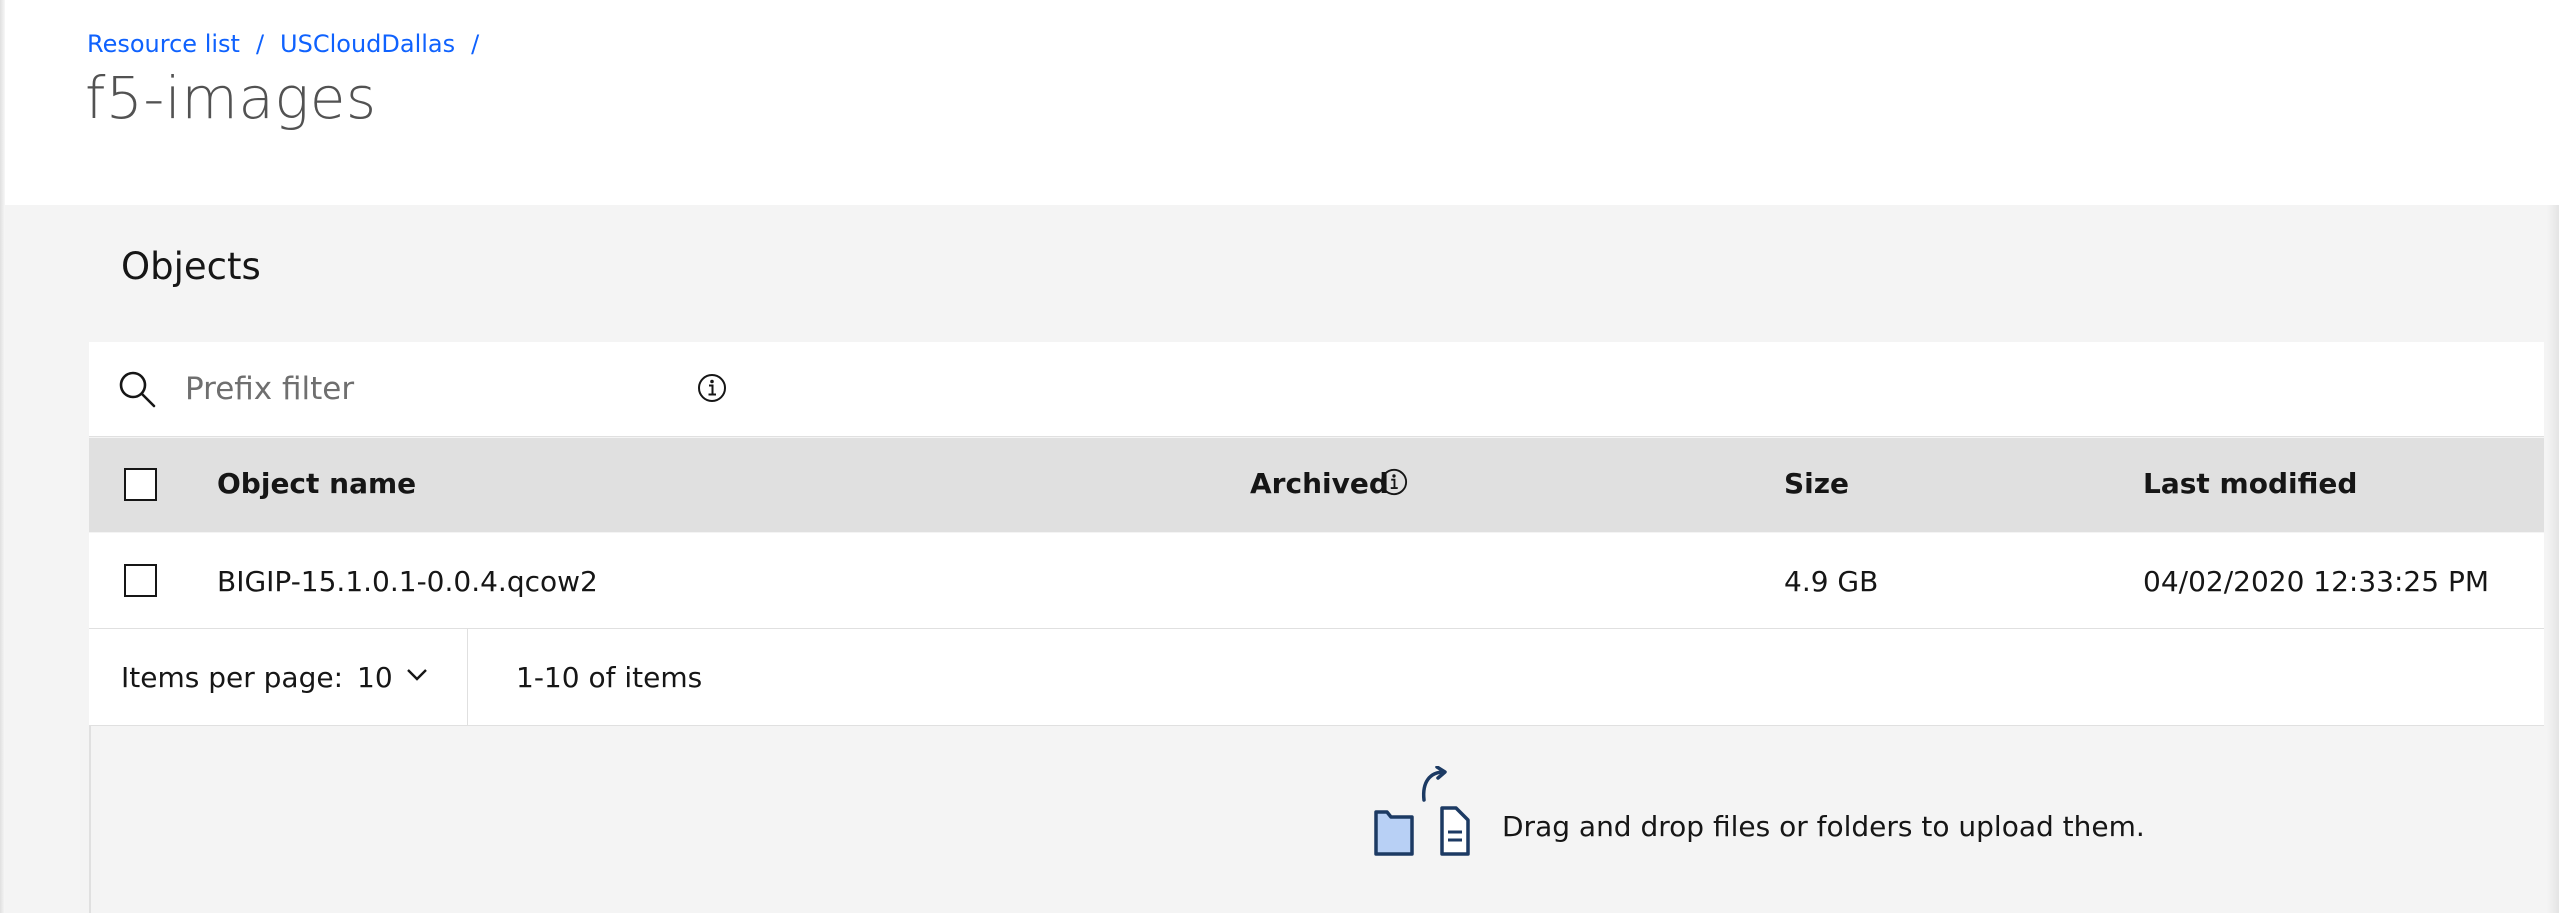 The height and width of the screenshot is (913, 2559). Describe the element at coordinates (425, 389) in the screenshot. I see `prefix-filter-input` at that location.